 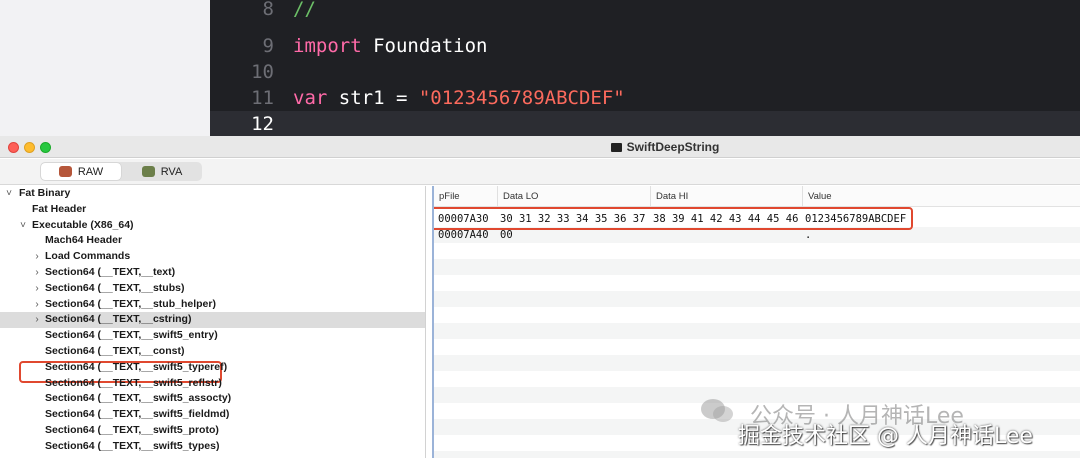 What do you see at coordinates (88, 256) in the screenshot?
I see `tree-item-label: Load Commands` at bounding box center [88, 256].